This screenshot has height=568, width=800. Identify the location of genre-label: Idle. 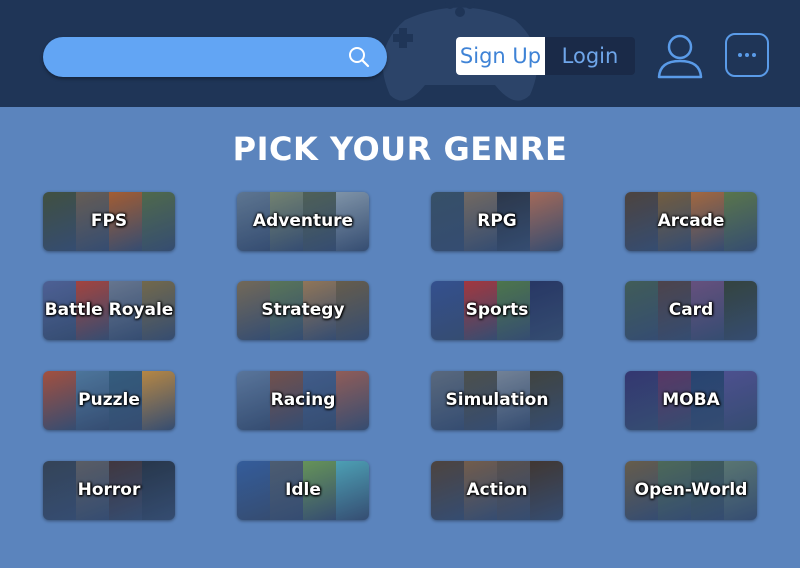
(303, 490).